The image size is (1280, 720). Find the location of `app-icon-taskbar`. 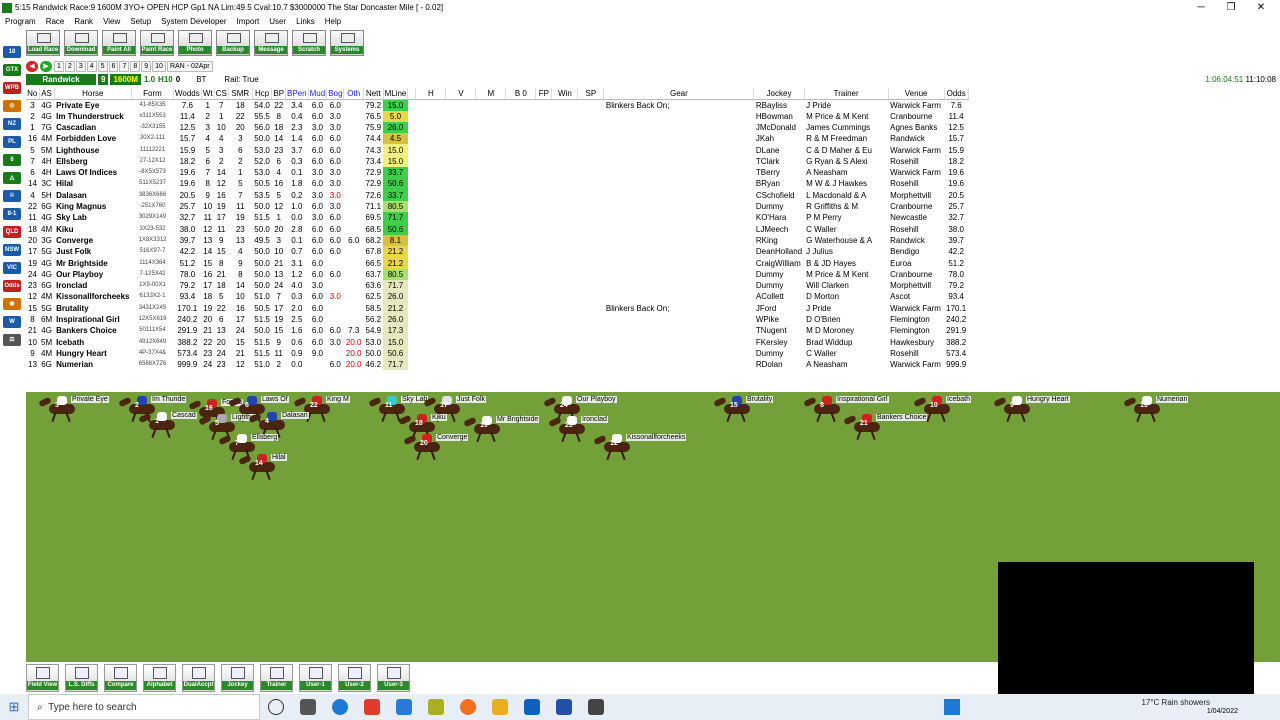

app-icon-taskbar is located at coordinates (596, 707).